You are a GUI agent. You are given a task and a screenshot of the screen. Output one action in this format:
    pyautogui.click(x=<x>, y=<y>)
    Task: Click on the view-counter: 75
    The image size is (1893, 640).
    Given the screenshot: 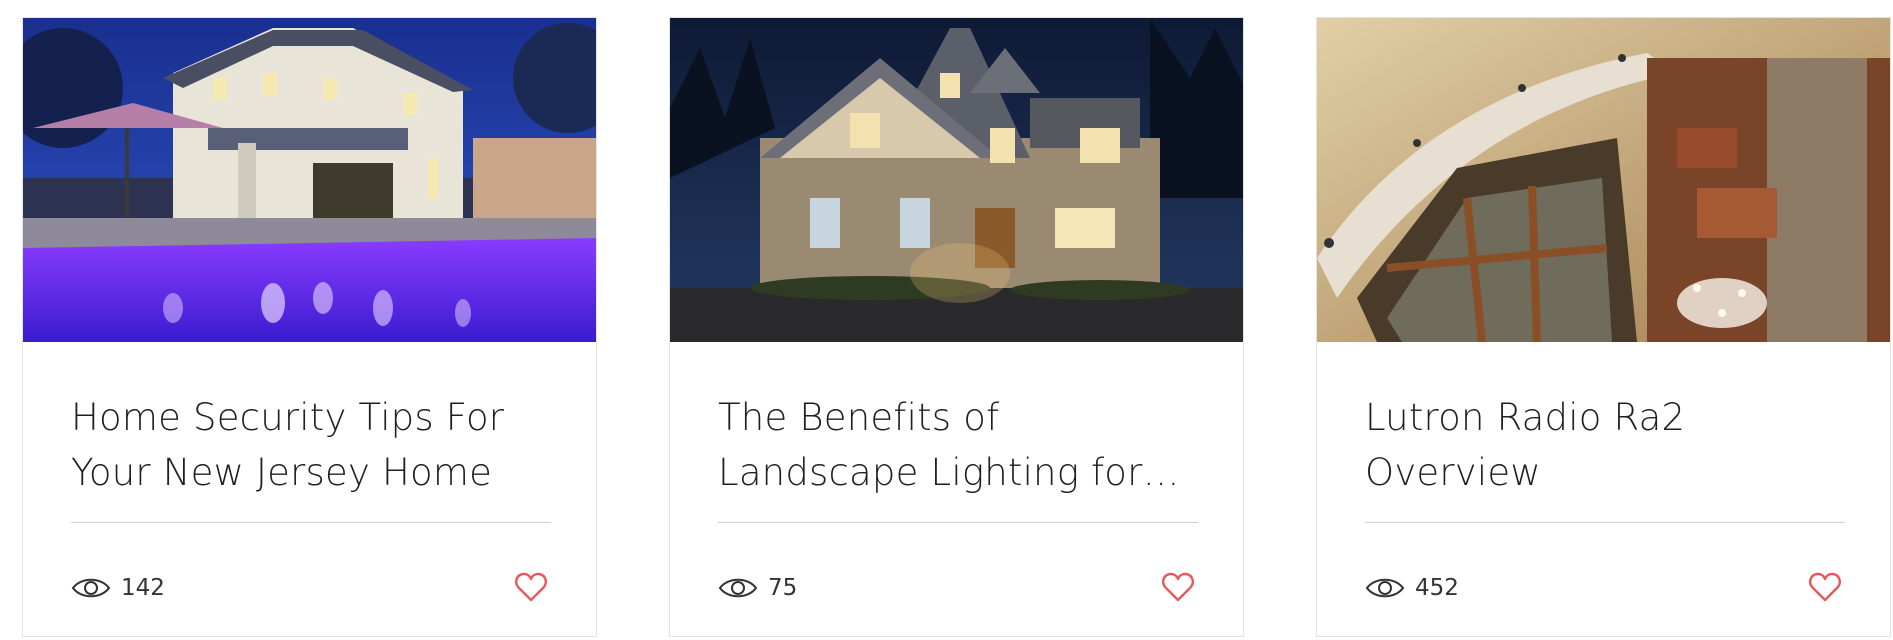 What is the action you would take?
    pyautogui.click(x=757, y=588)
    